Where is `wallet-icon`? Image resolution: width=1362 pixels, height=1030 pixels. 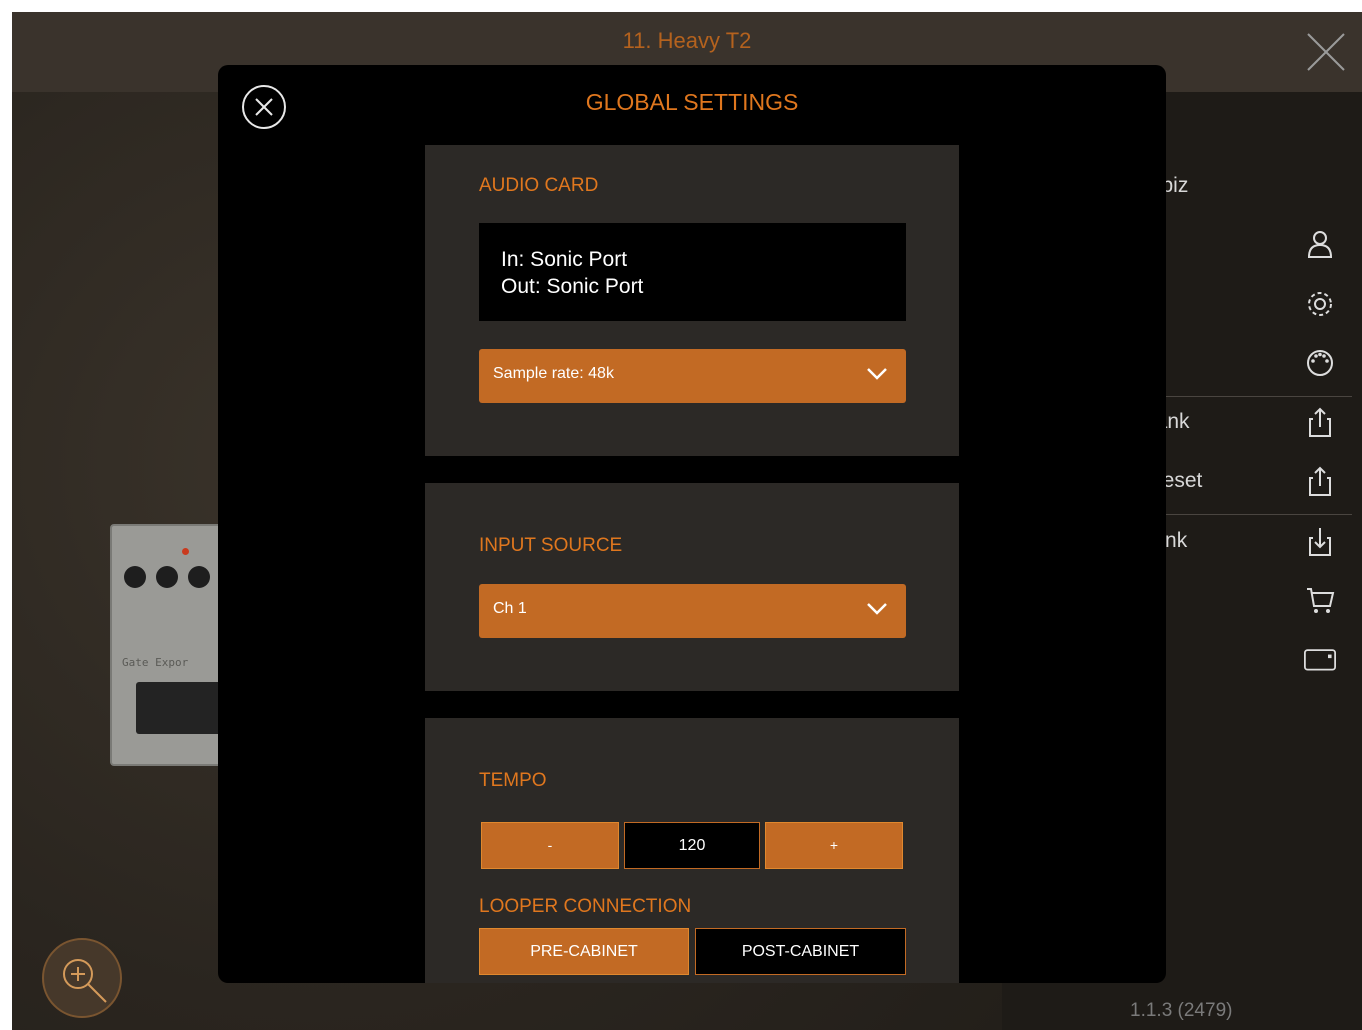 wallet-icon is located at coordinates (1320, 660).